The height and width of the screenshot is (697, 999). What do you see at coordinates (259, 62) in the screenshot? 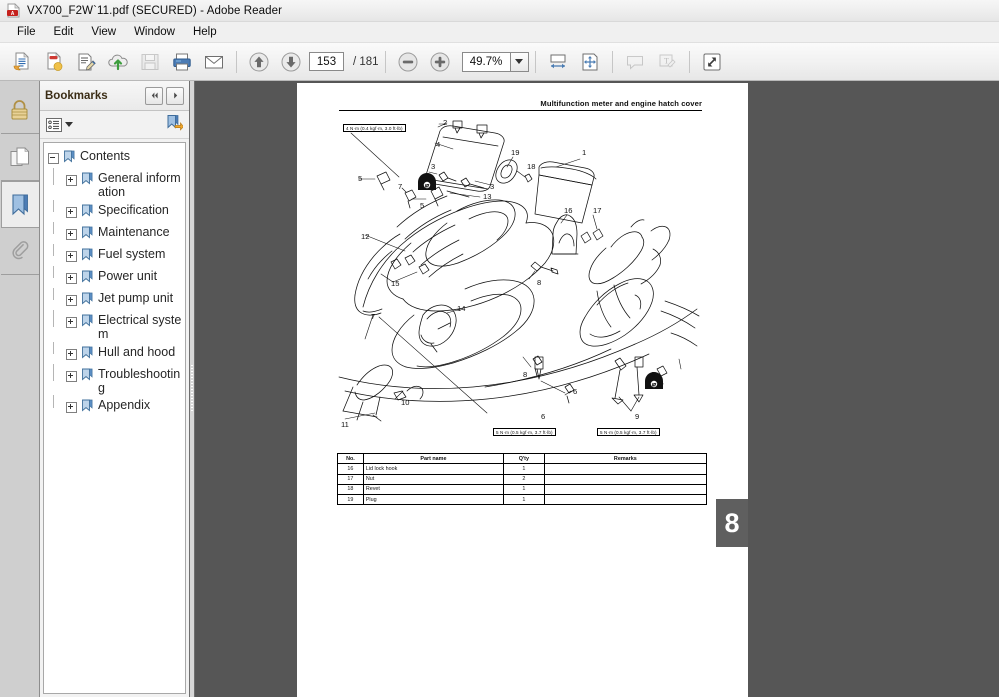
I see `previous-page-button` at bounding box center [259, 62].